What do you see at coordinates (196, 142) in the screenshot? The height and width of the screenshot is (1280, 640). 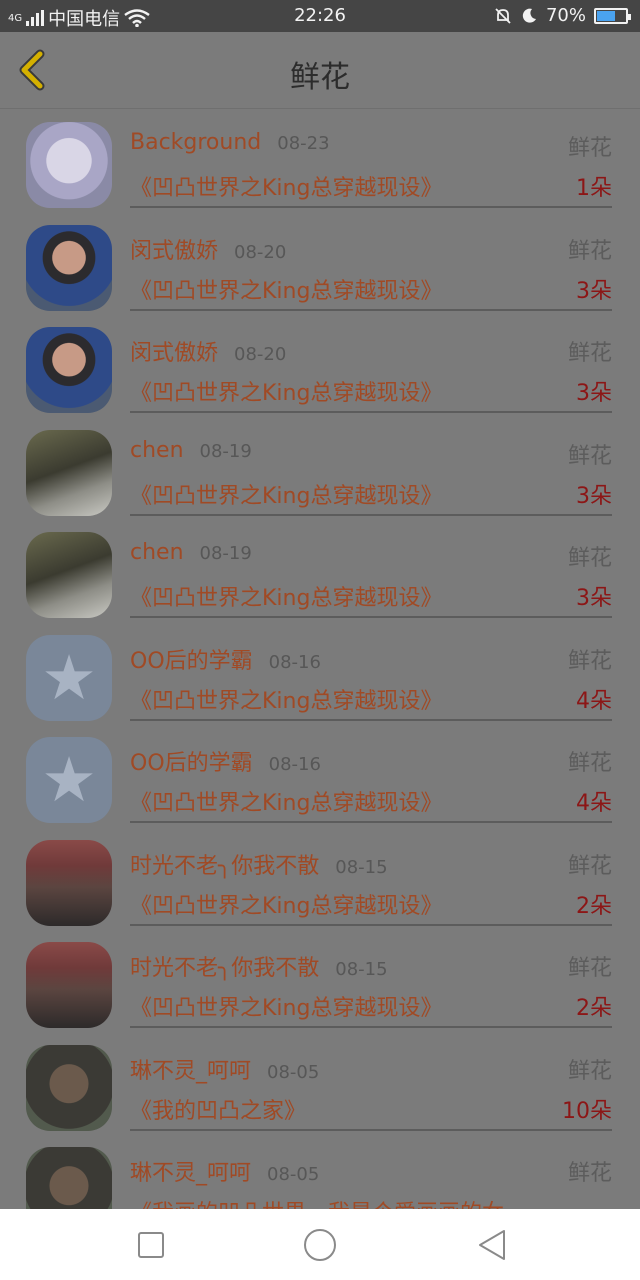 I see `user-name: Background` at bounding box center [196, 142].